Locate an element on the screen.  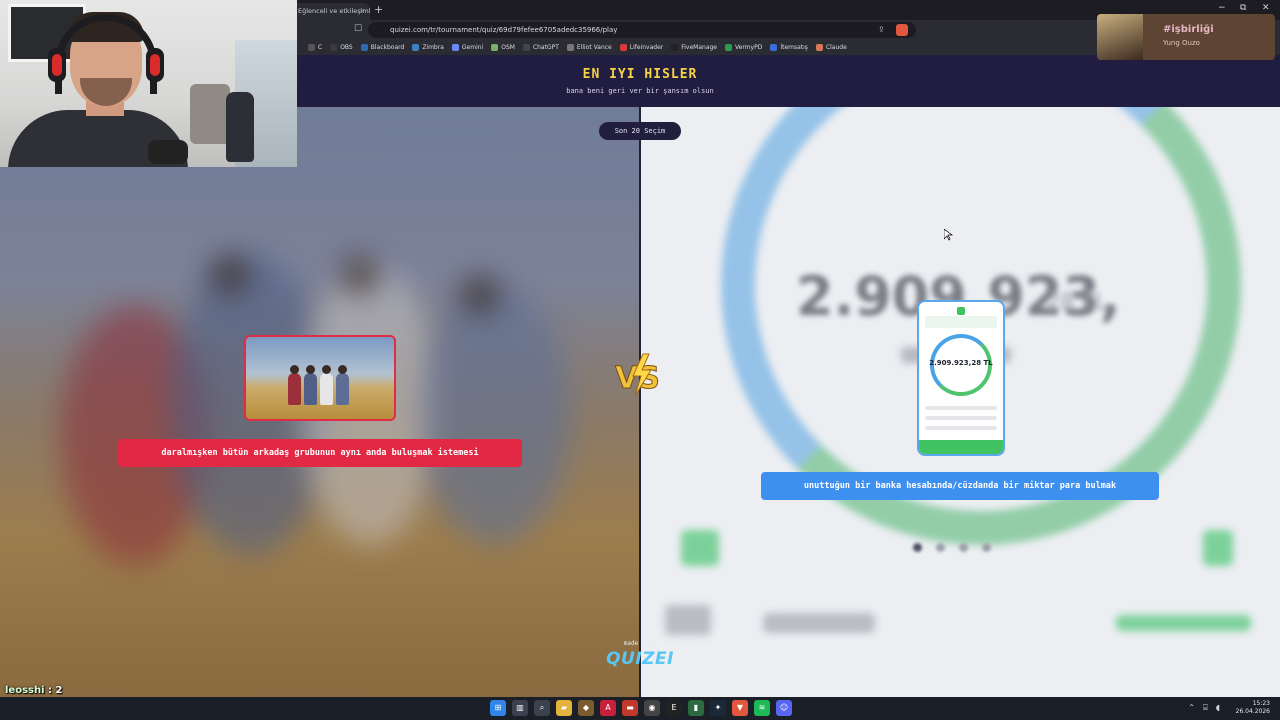
bookmark-page-icon: ☐ is located at coordinates (358, 29).